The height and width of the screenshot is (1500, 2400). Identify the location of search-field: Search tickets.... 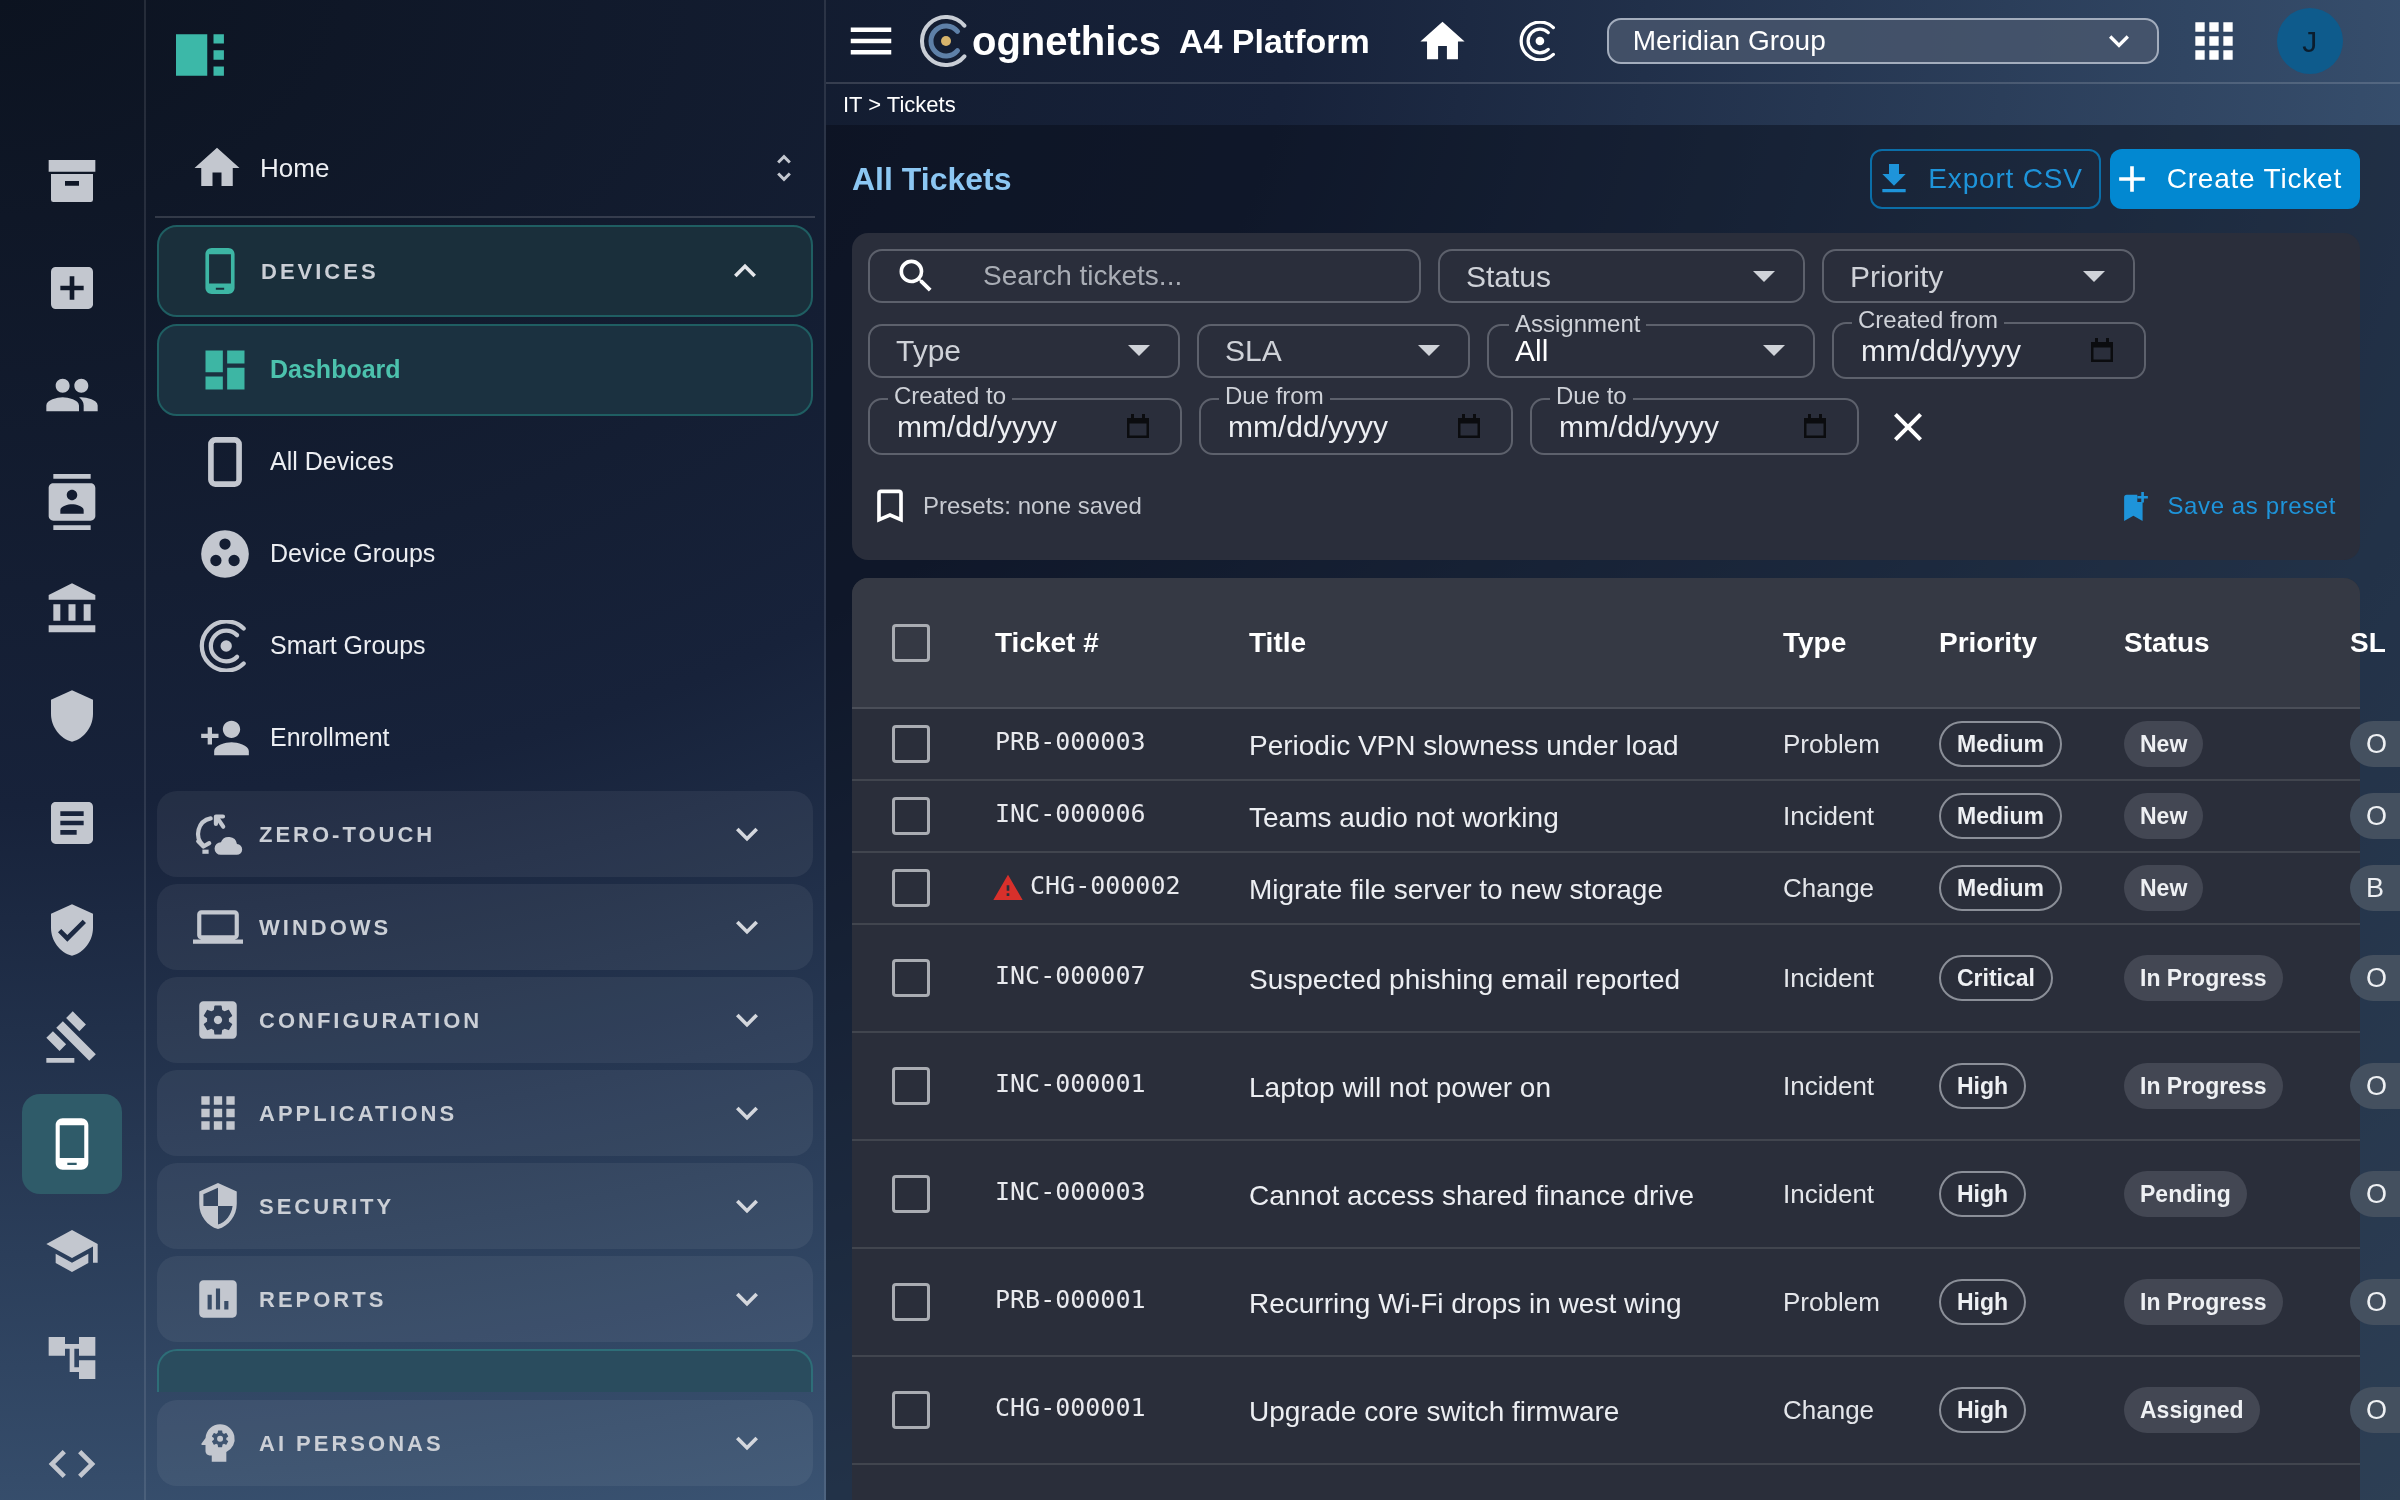
(1144, 276).